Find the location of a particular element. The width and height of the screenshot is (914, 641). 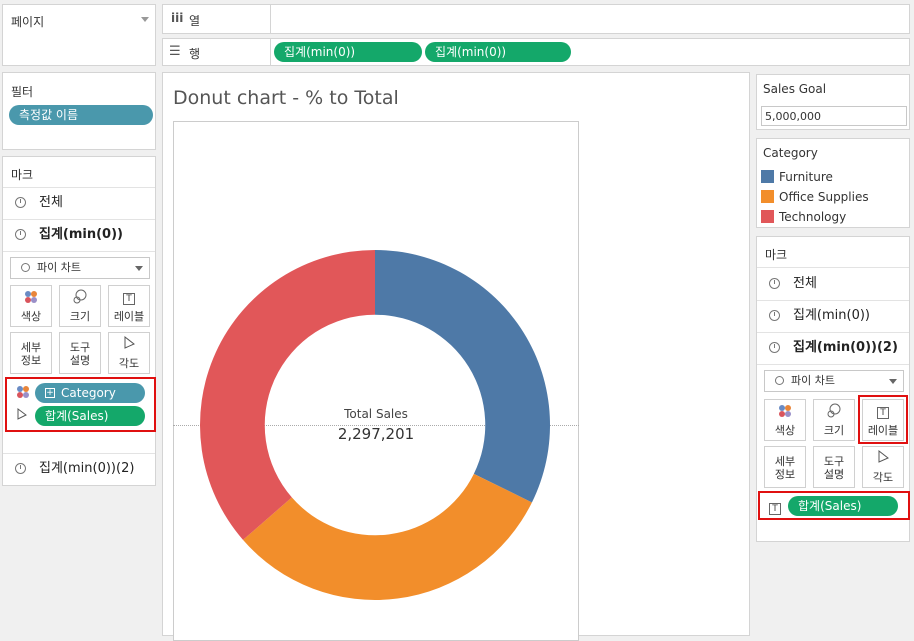

rows-label: 행 is located at coordinates (195, 54).